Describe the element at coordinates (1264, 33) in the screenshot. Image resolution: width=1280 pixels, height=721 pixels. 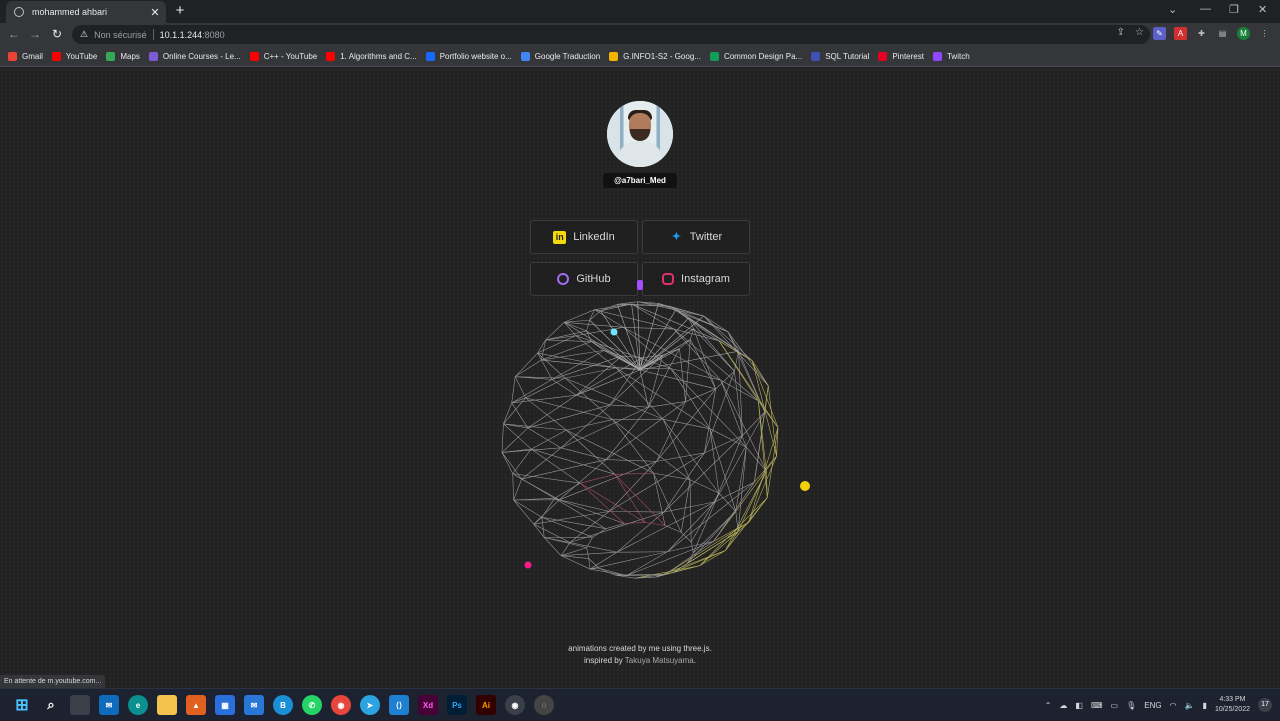
I see `menu-icon: ⋮` at that location.